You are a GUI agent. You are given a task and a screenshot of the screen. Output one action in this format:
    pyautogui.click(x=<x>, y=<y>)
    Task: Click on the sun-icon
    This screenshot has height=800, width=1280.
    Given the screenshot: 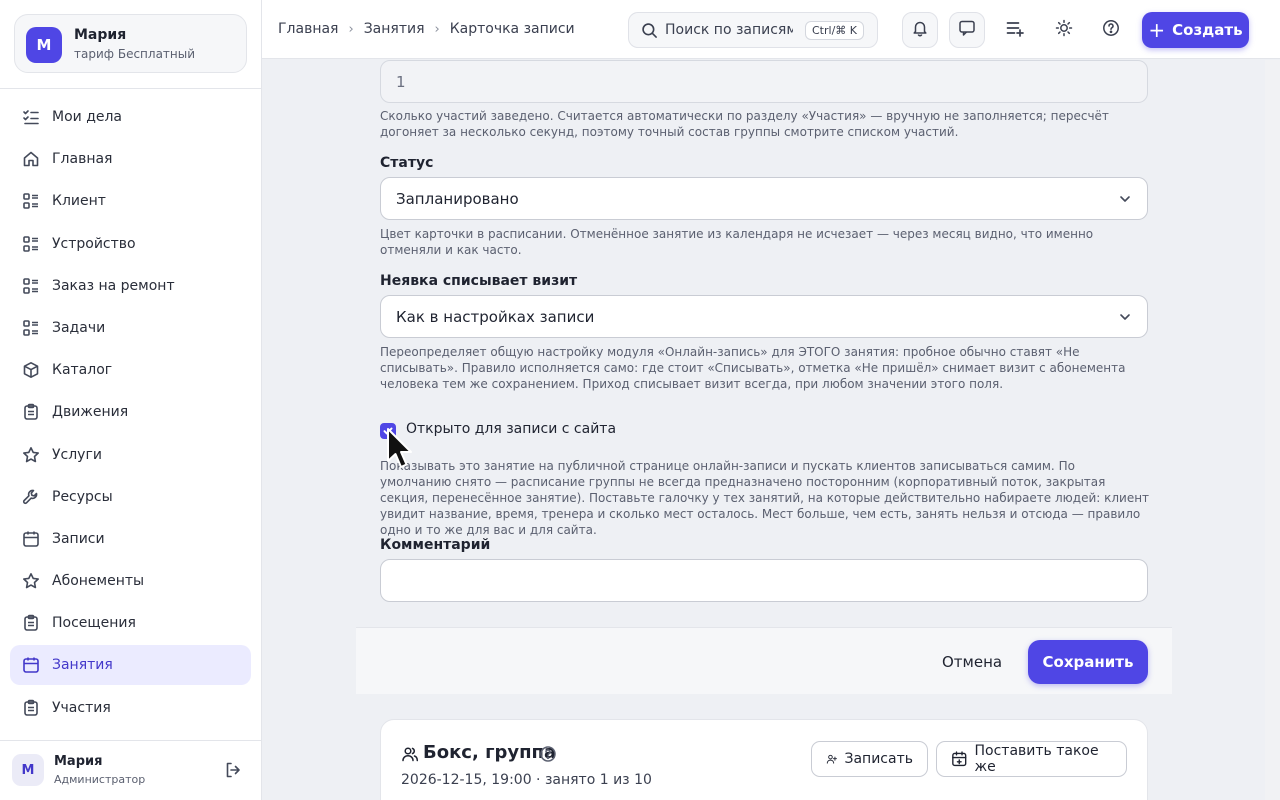 What is the action you would take?
    pyautogui.click(x=1064, y=30)
    